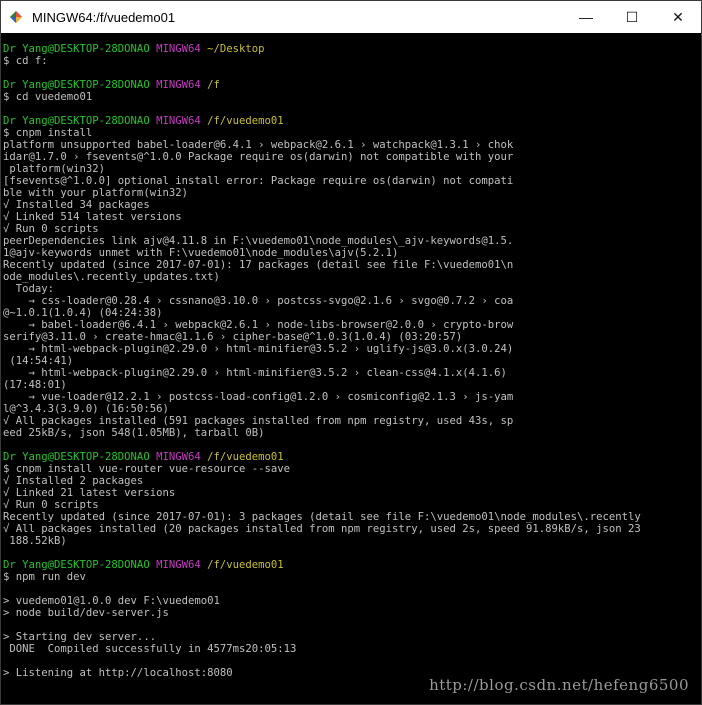 The image size is (702, 705). What do you see at coordinates (695, 368) in the screenshot?
I see `scrollbar` at bounding box center [695, 368].